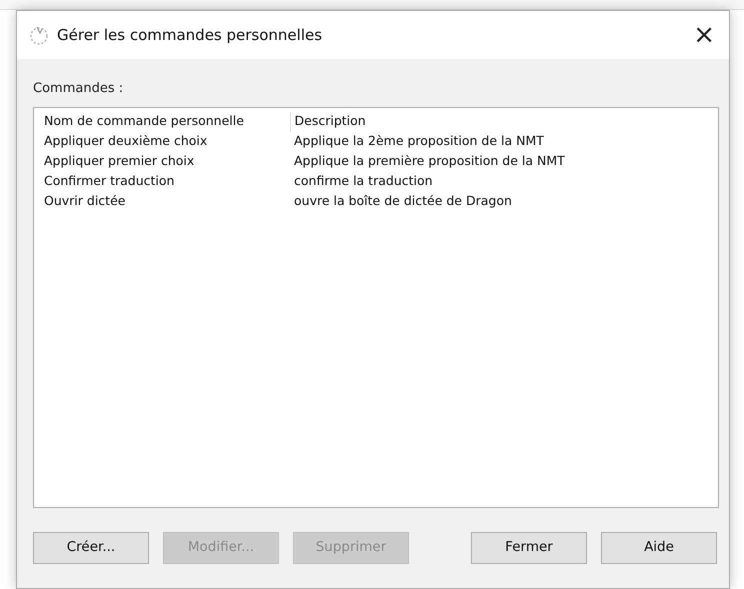 The image size is (744, 589). Describe the element at coordinates (429, 161) in the screenshot. I see `table-cell-text: Applique la première proposition de la NMT` at that location.